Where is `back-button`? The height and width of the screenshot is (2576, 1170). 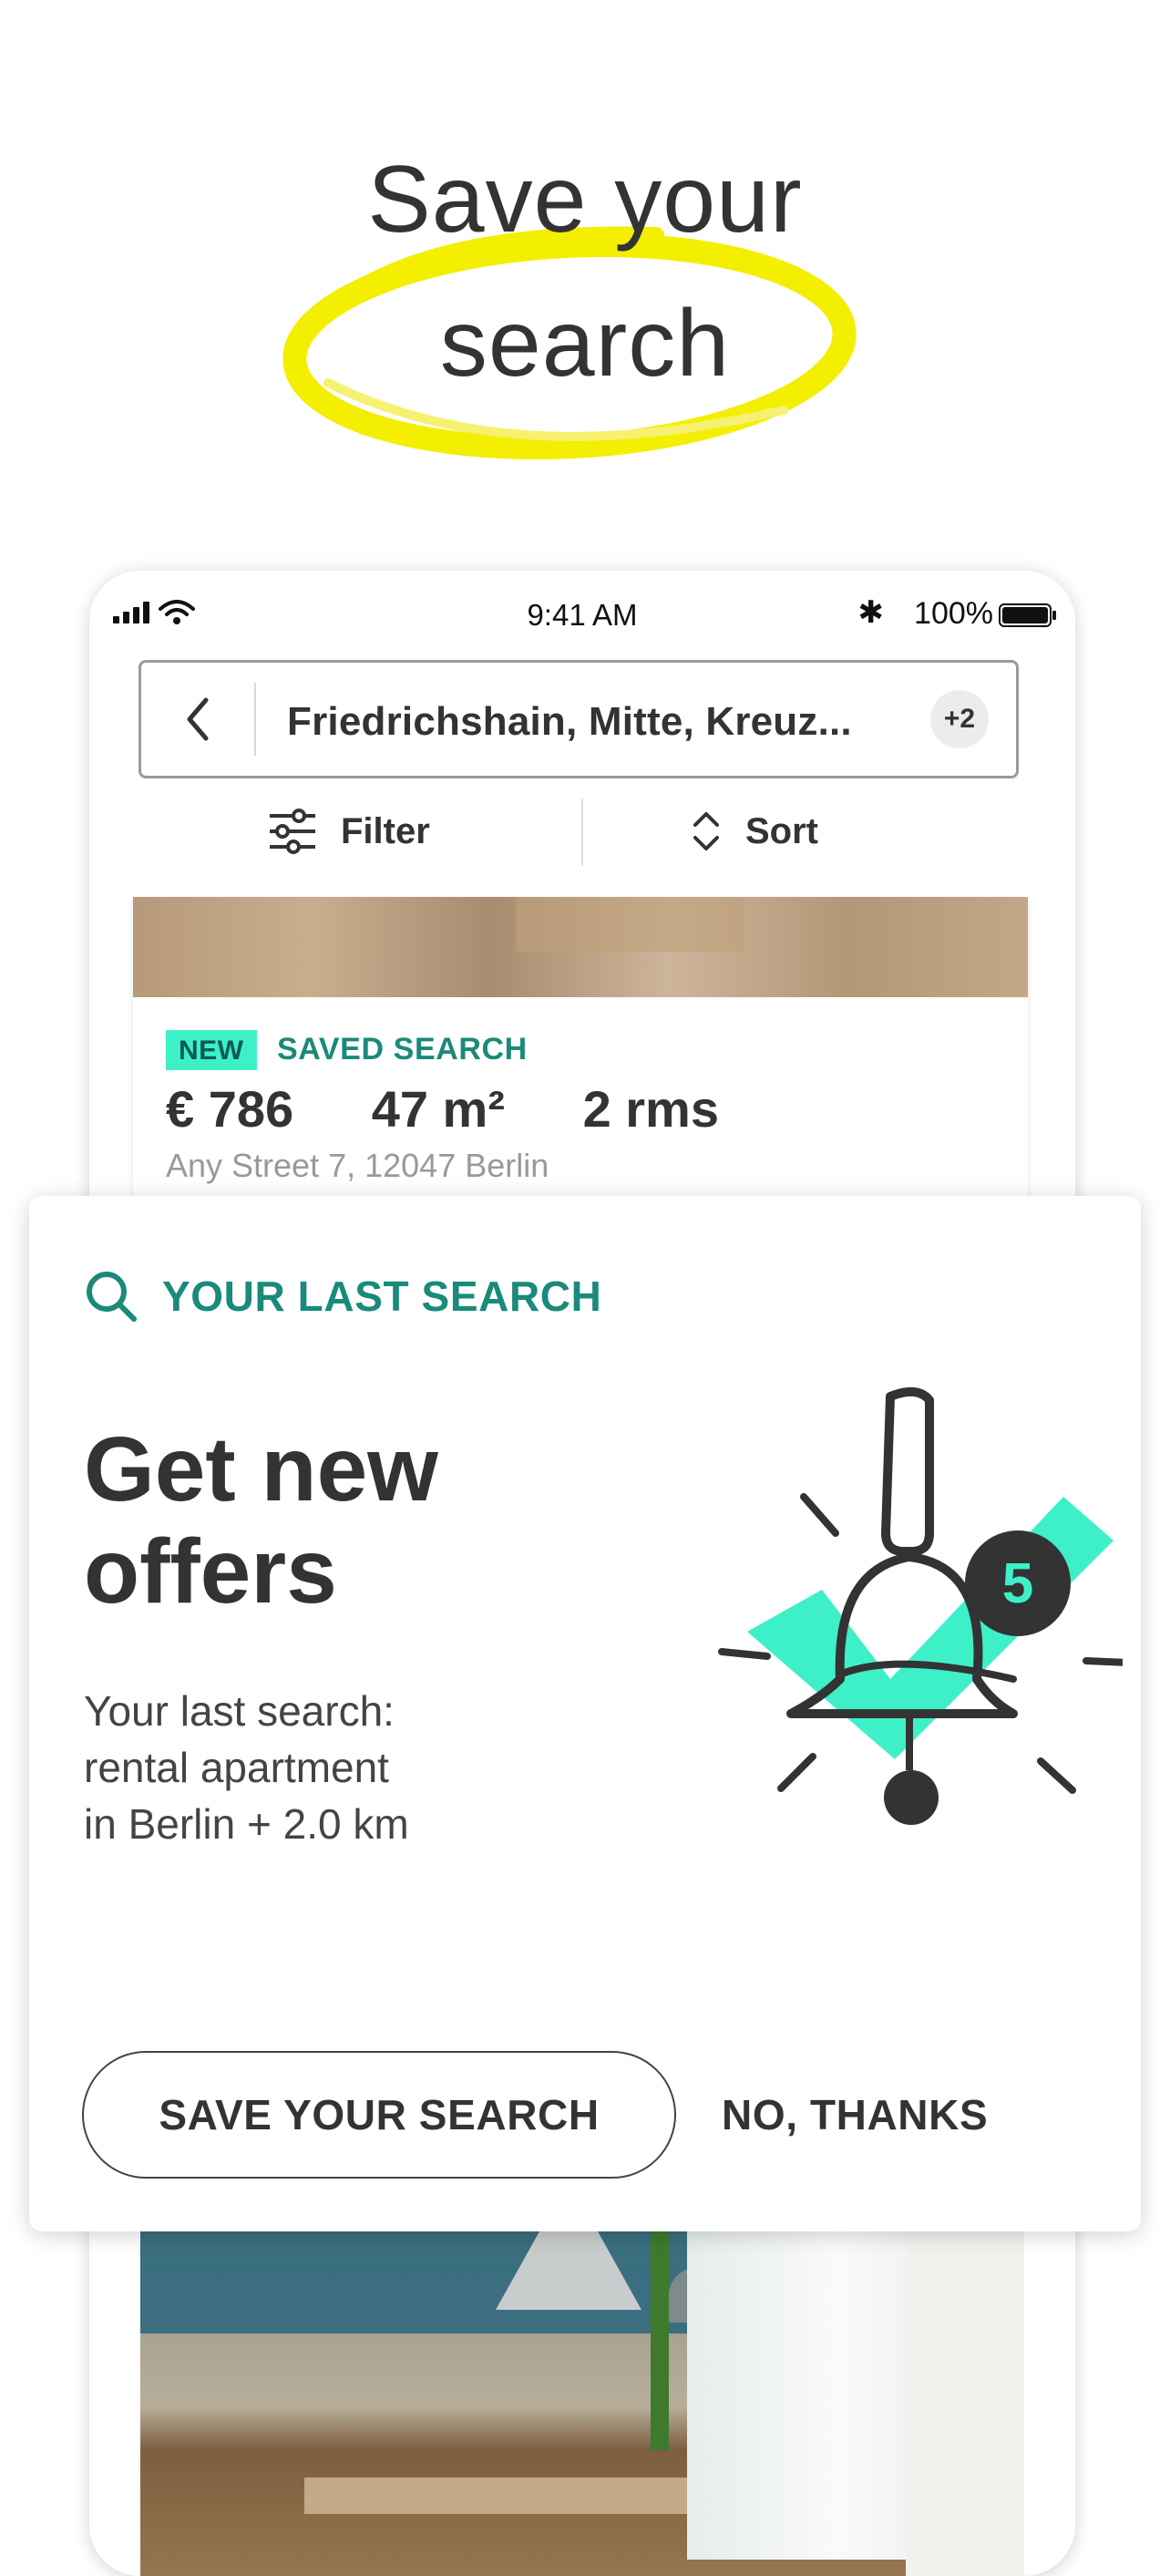 back-button is located at coordinates (198, 719).